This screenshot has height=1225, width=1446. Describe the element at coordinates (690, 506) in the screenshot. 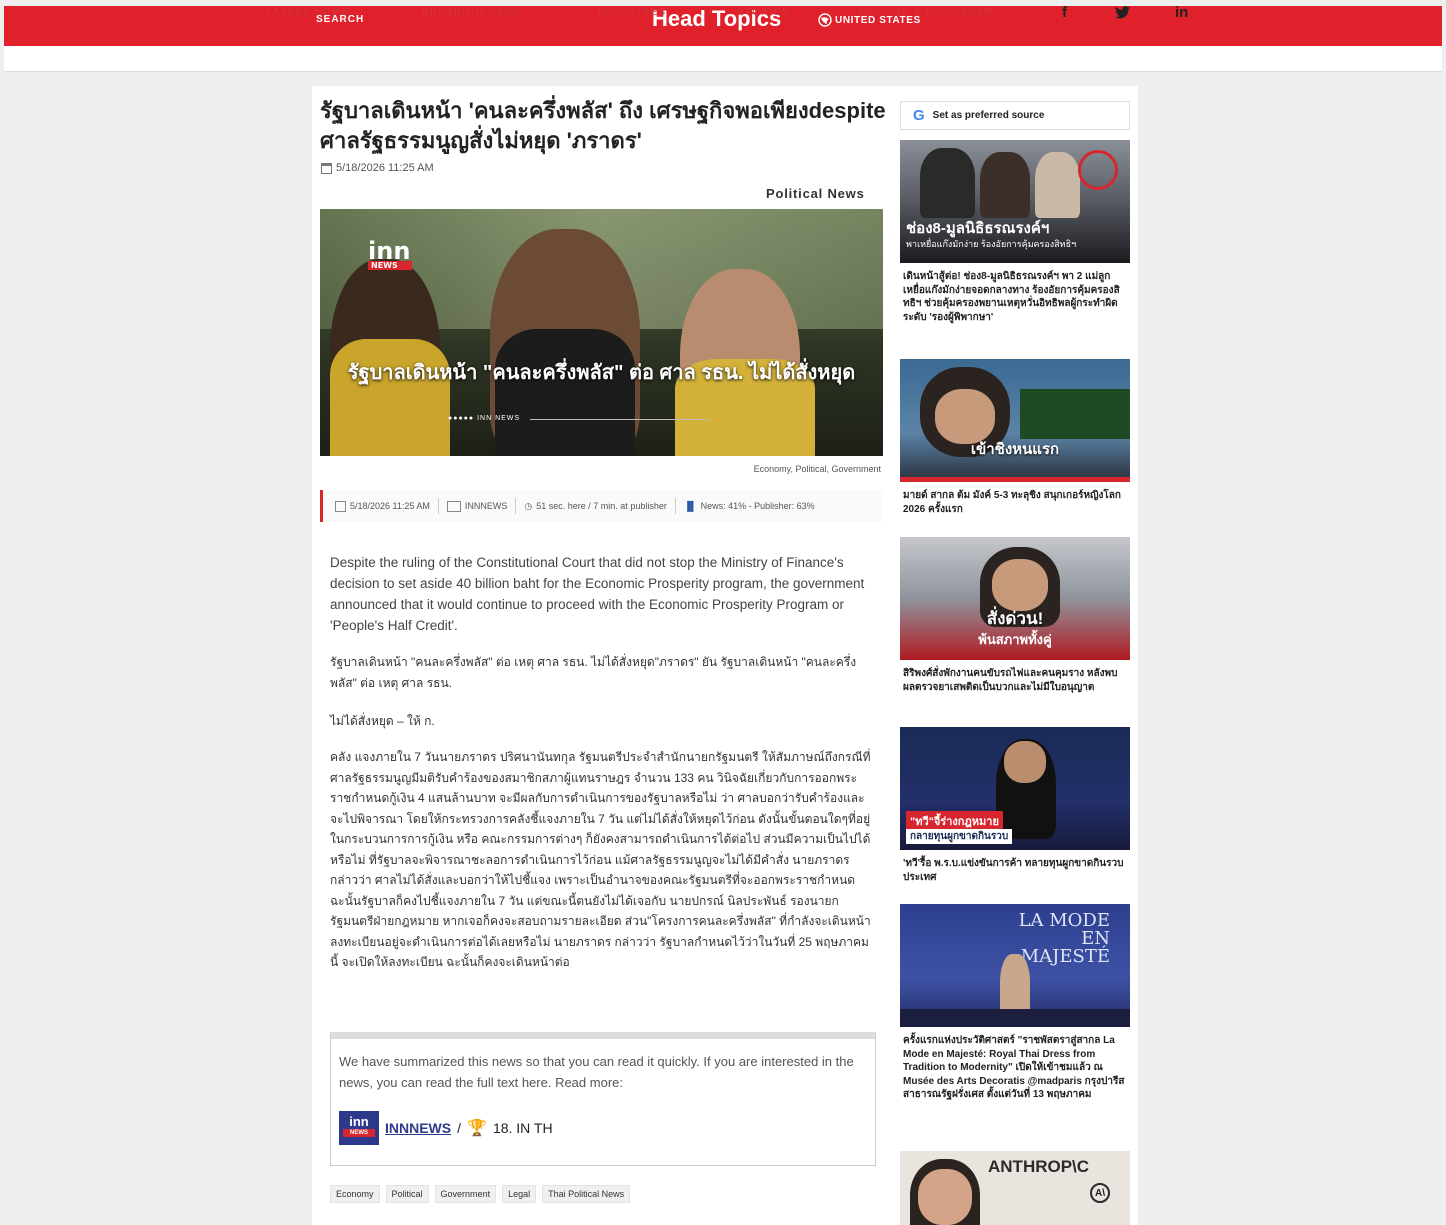

I see `bar-chart-icon: ▐▌` at that location.